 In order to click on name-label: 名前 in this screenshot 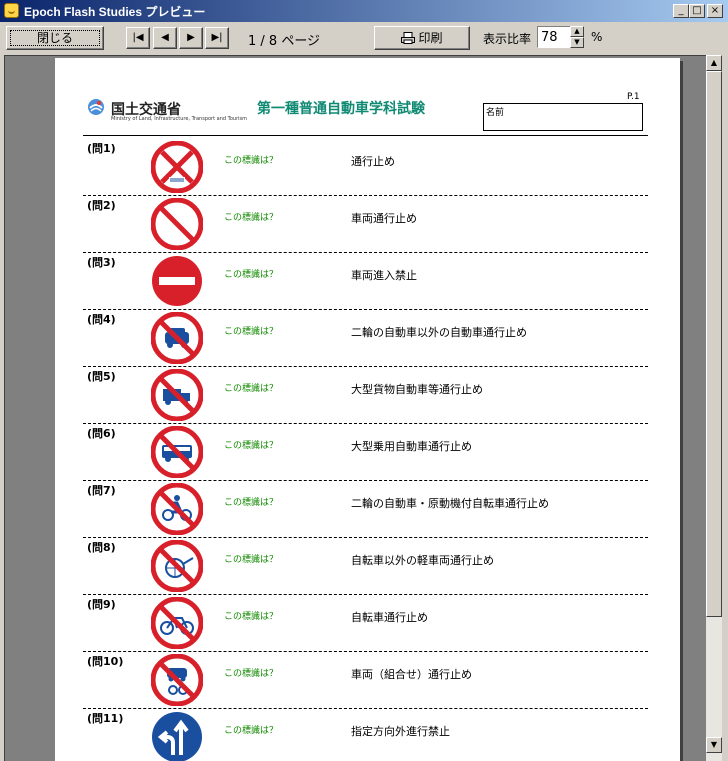, I will do `click(495, 113)`.